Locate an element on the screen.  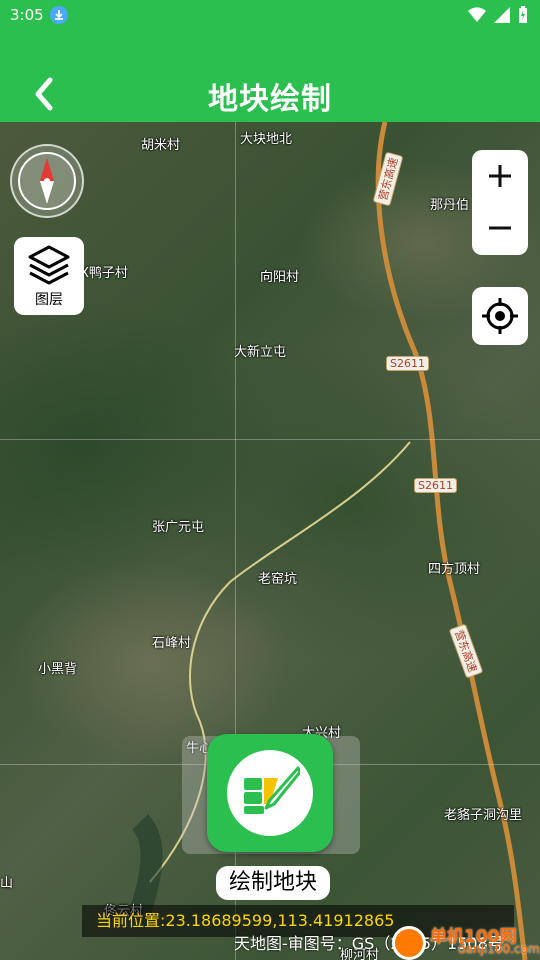
place-label: 大块地北 is located at coordinates (266, 139).